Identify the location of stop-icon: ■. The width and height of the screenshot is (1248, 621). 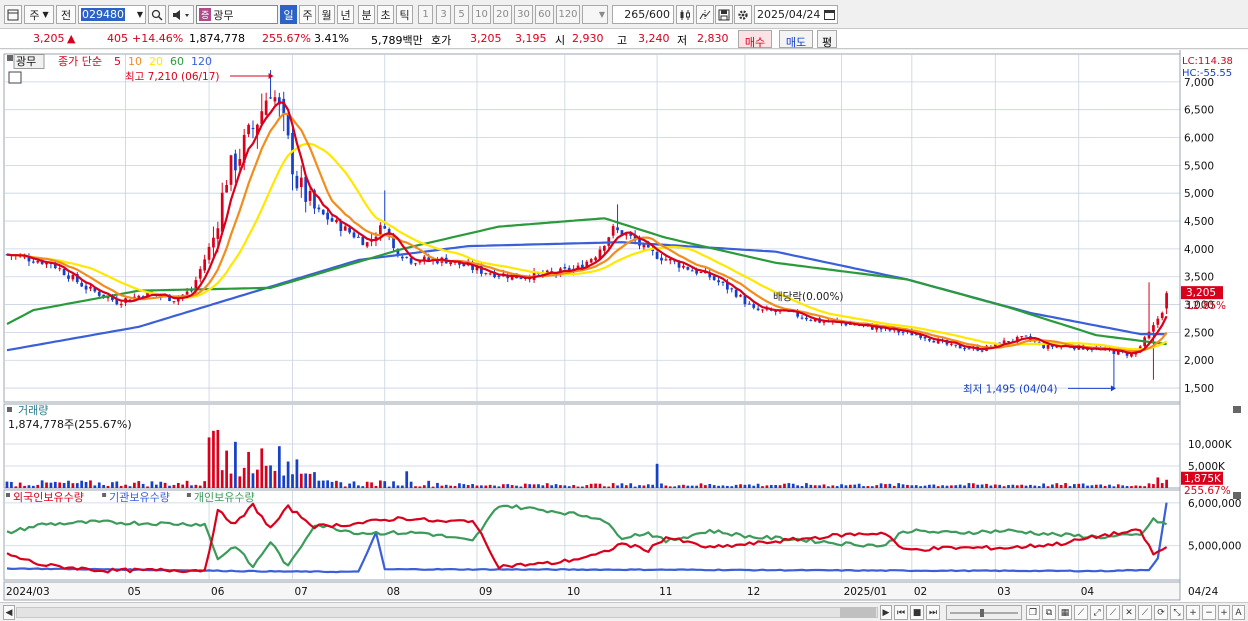
(917, 612).